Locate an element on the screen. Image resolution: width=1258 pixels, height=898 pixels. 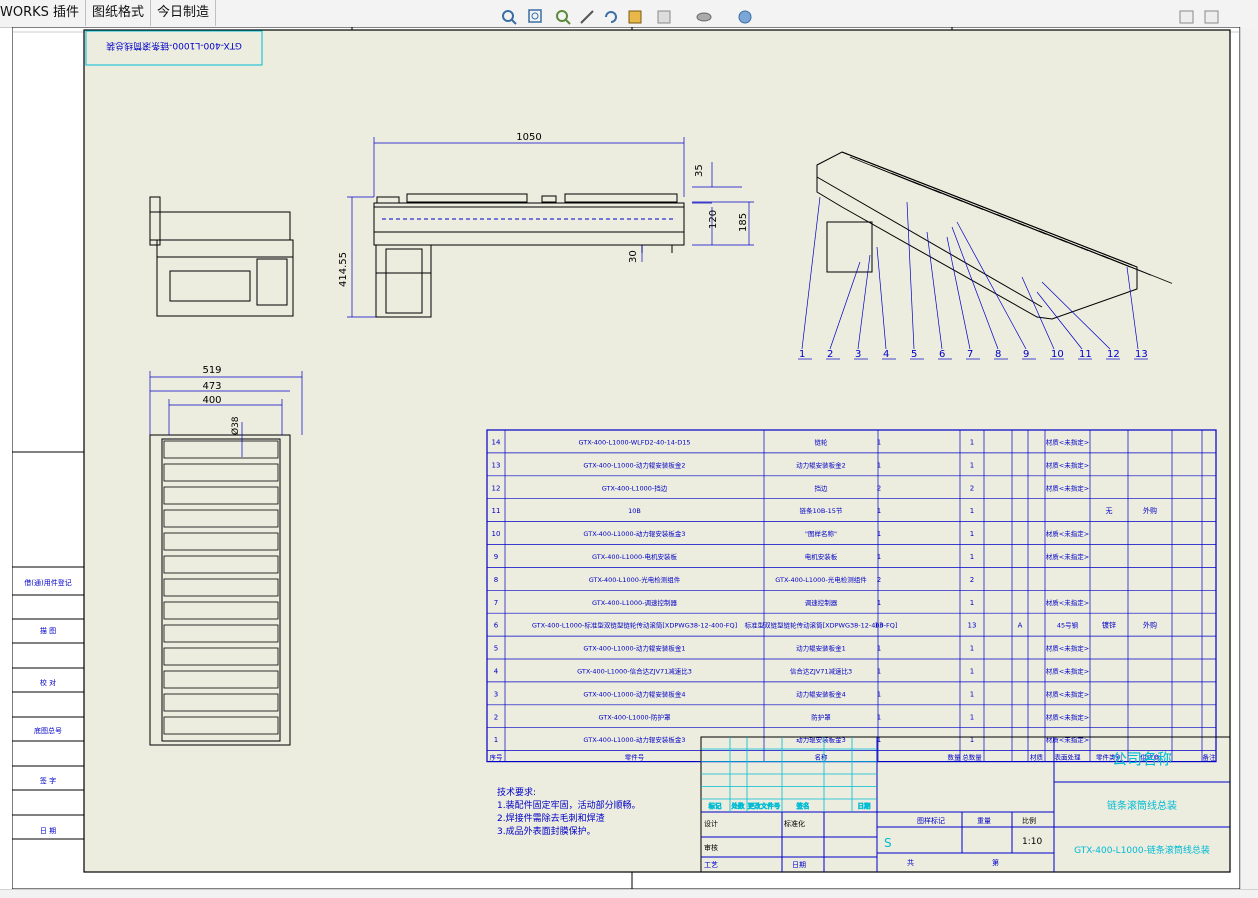
design-label: 设计 is located at coordinates (711, 823).